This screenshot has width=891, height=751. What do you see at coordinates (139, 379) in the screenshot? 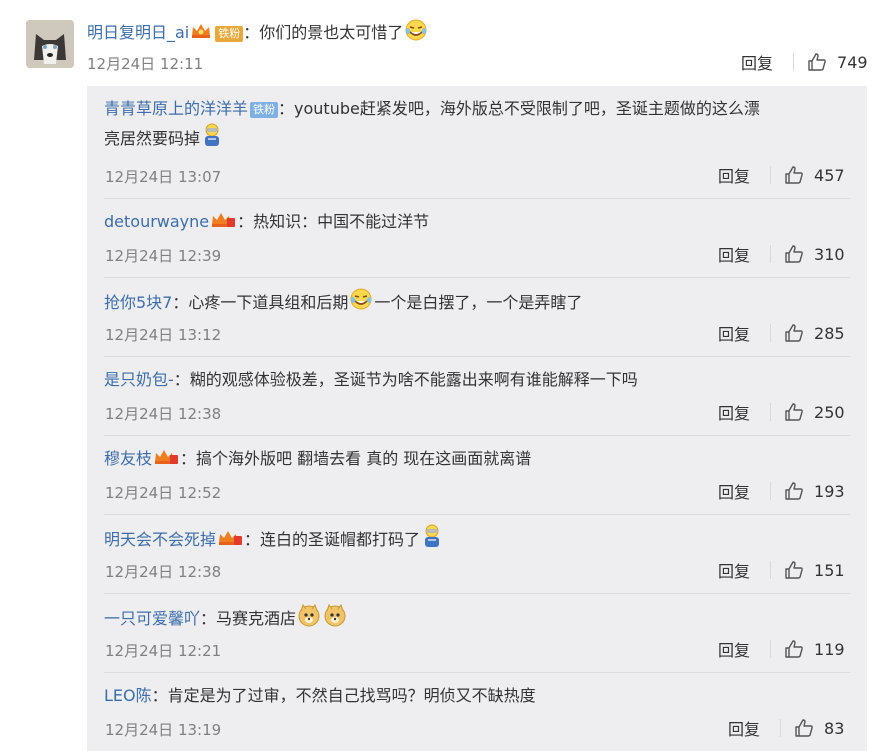
I see `reply-username: 是只奶包-` at bounding box center [139, 379].